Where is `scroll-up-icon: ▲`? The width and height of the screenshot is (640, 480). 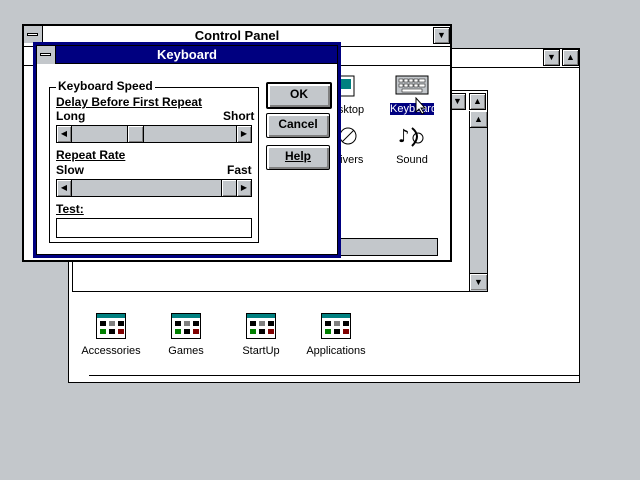
scroll-up-icon: ▲ is located at coordinates (478, 119).